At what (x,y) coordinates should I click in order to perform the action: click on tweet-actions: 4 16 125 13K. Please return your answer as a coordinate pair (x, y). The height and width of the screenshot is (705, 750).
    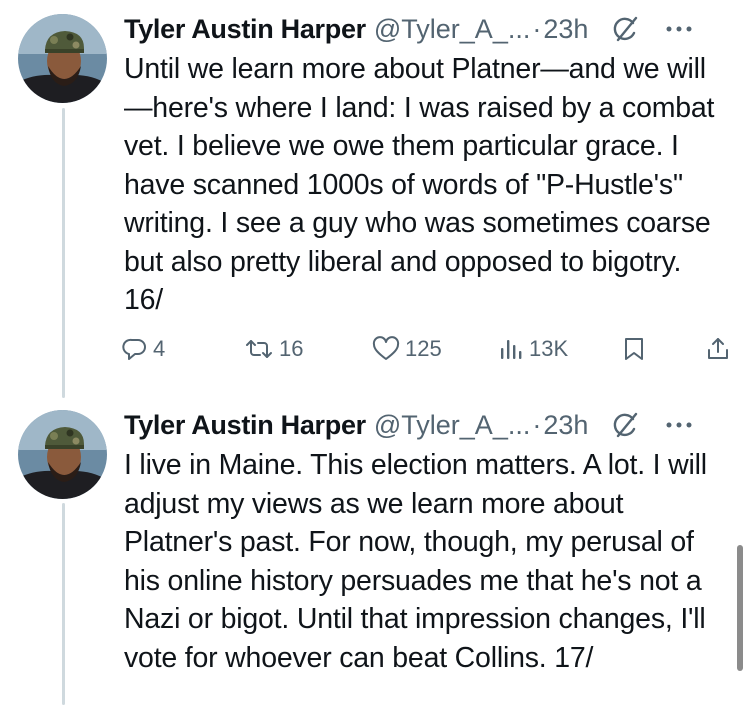
    Looking at the image, I should click on (432, 349).